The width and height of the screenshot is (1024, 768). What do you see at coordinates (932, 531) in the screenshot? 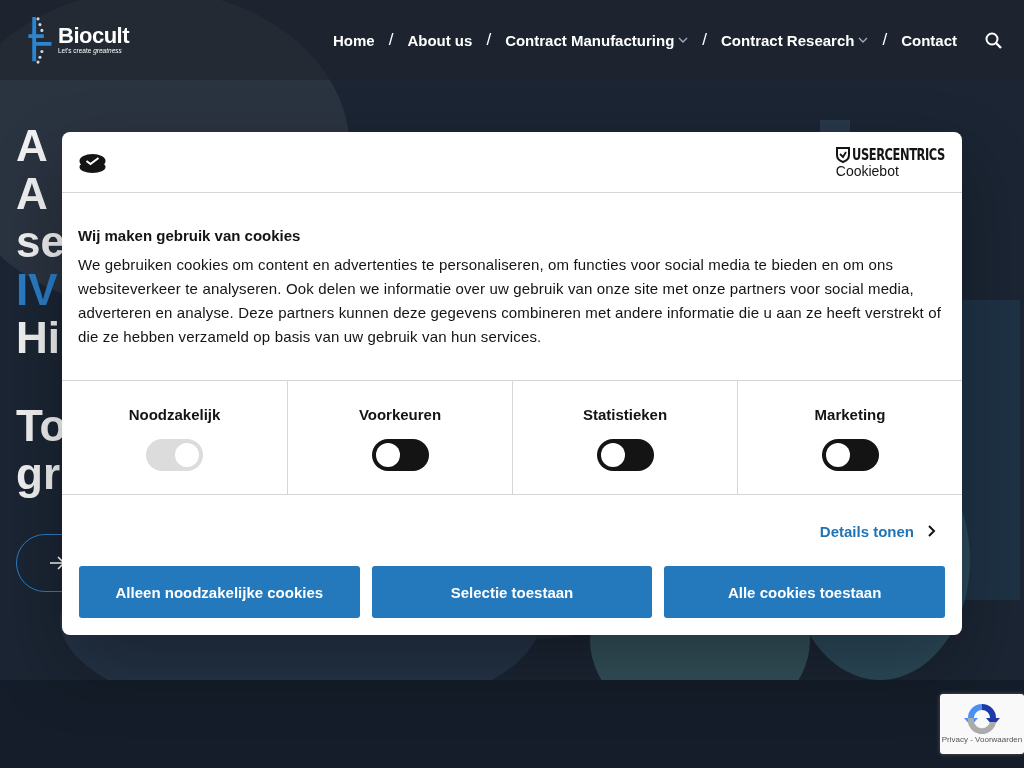
I see `chevron-right-icon` at bounding box center [932, 531].